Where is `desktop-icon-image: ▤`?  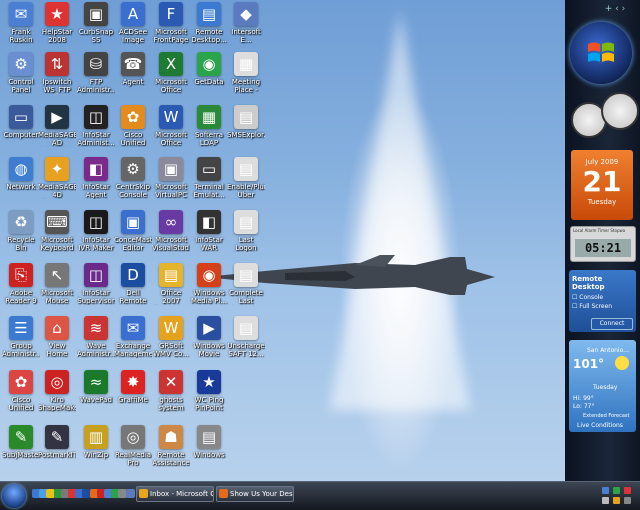
desktop-icon-image: ▤ is located at coordinates (246, 169).